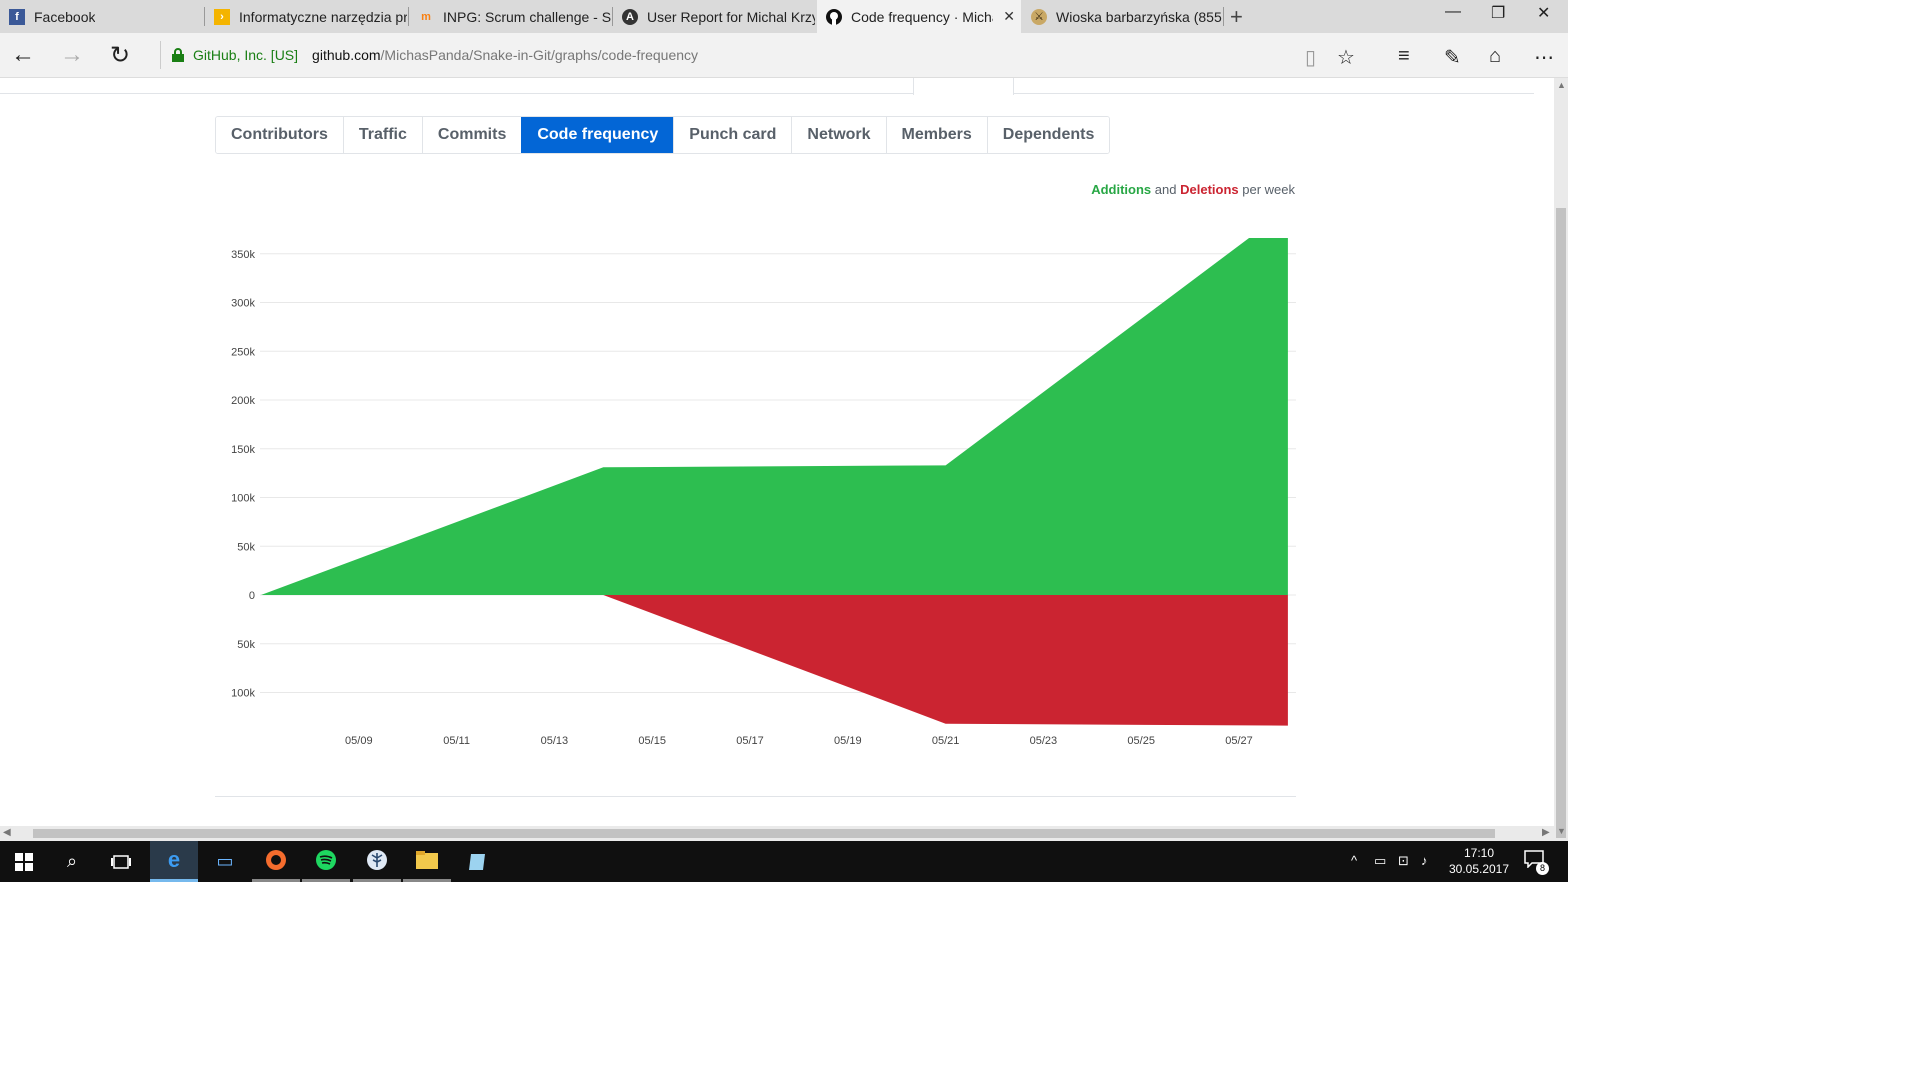  What do you see at coordinates (1044, 741) in the screenshot?
I see `x-tick-label: 05/23` at bounding box center [1044, 741].